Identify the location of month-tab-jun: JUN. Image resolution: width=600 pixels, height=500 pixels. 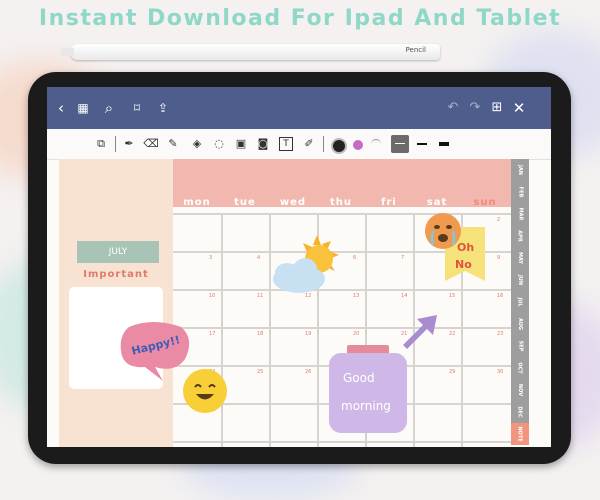
(520, 280).